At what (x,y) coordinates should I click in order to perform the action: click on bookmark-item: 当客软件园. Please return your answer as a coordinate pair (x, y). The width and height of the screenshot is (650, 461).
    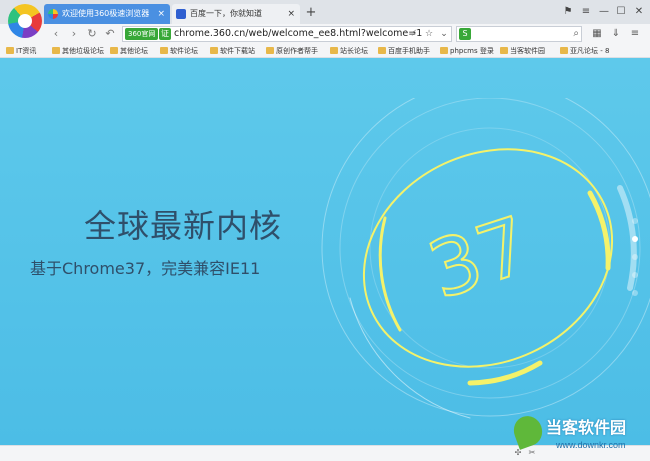
    Looking at the image, I should click on (526, 51).